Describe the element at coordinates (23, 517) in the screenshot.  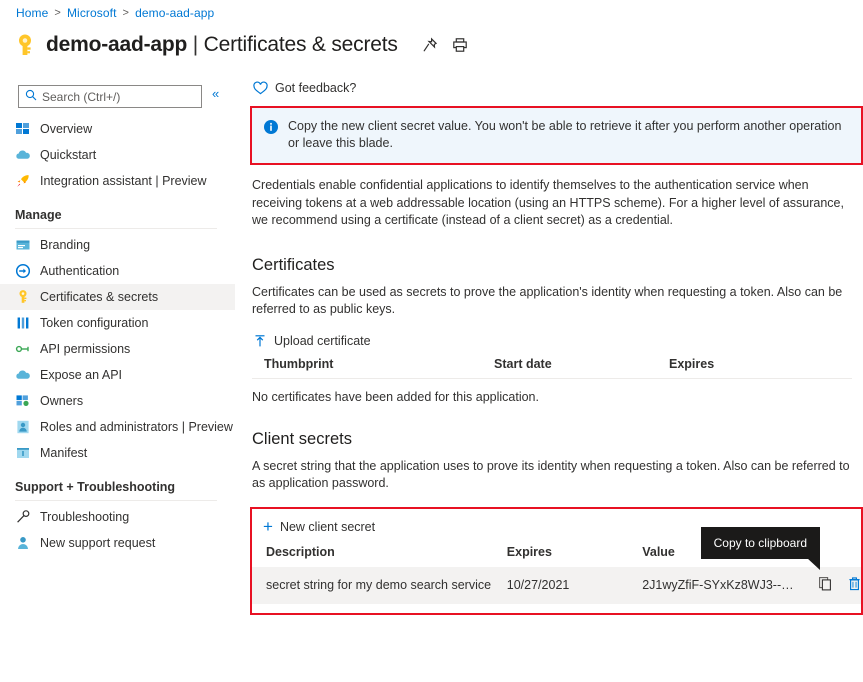
I see `wrench-icon` at that location.